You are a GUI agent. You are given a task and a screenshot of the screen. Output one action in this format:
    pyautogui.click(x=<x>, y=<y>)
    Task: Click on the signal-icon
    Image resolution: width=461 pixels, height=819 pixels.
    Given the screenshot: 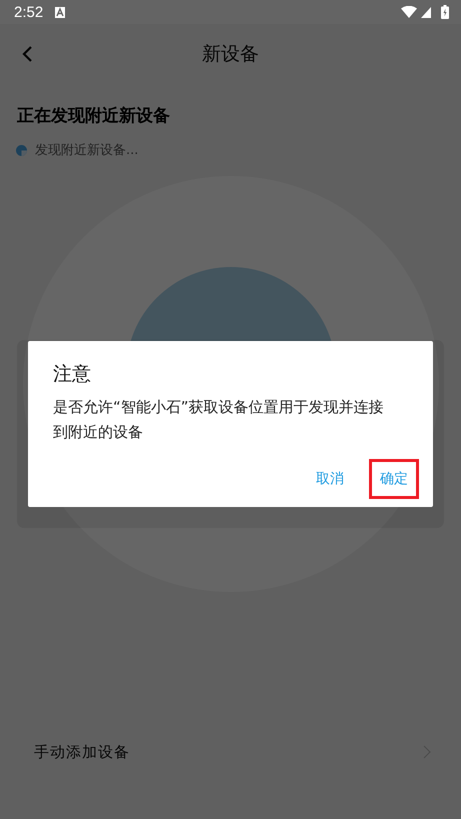 What is the action you would take?
    pyautogui.click(x=426, y=12)
    